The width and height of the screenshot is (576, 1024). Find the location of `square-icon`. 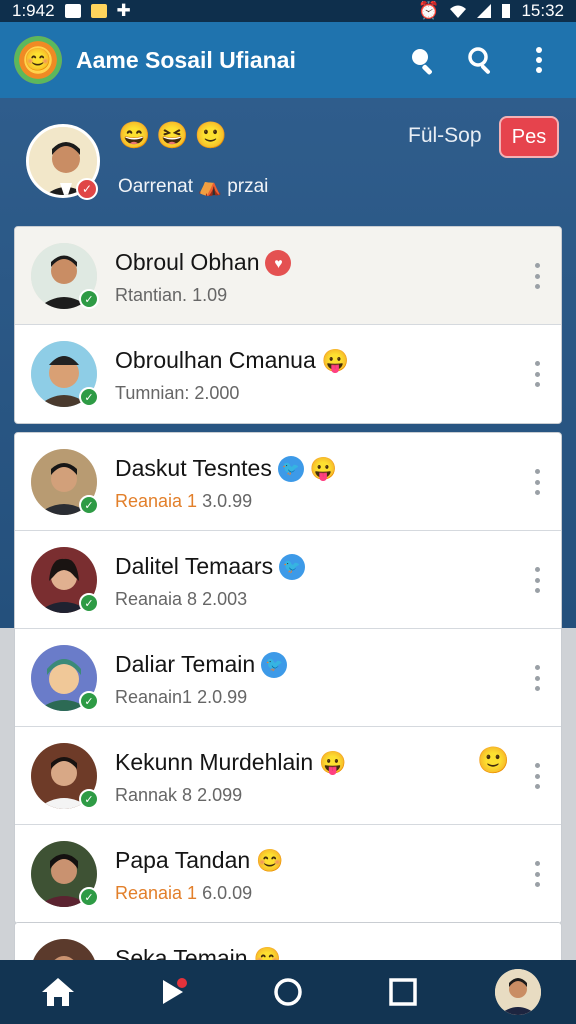

square-icon is located at coordinates (403, 992).